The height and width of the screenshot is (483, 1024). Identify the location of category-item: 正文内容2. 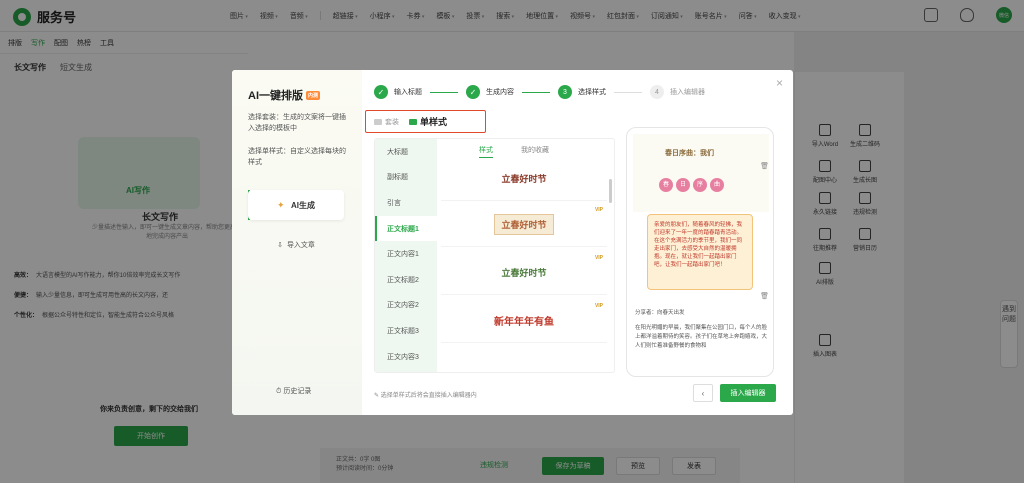
(406, 306).